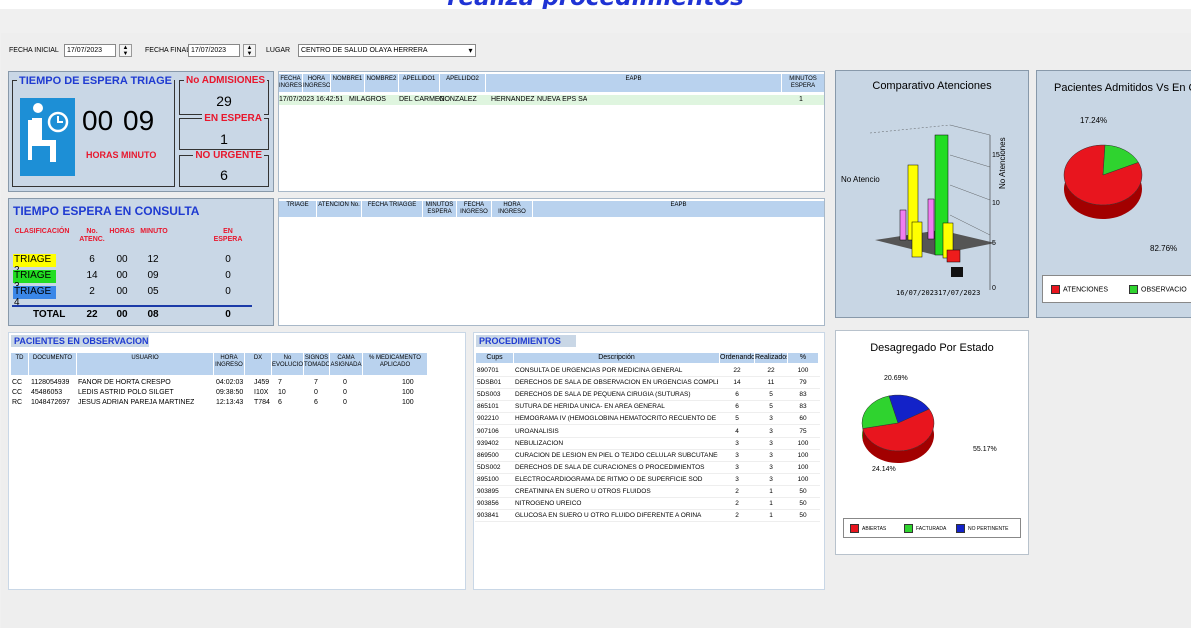 Image resolution: width=1191 pixels, height=628 pixels. Describe the element at coordinates (803, 419) in the screenshot. I see `percent-cell: 60` at that location.